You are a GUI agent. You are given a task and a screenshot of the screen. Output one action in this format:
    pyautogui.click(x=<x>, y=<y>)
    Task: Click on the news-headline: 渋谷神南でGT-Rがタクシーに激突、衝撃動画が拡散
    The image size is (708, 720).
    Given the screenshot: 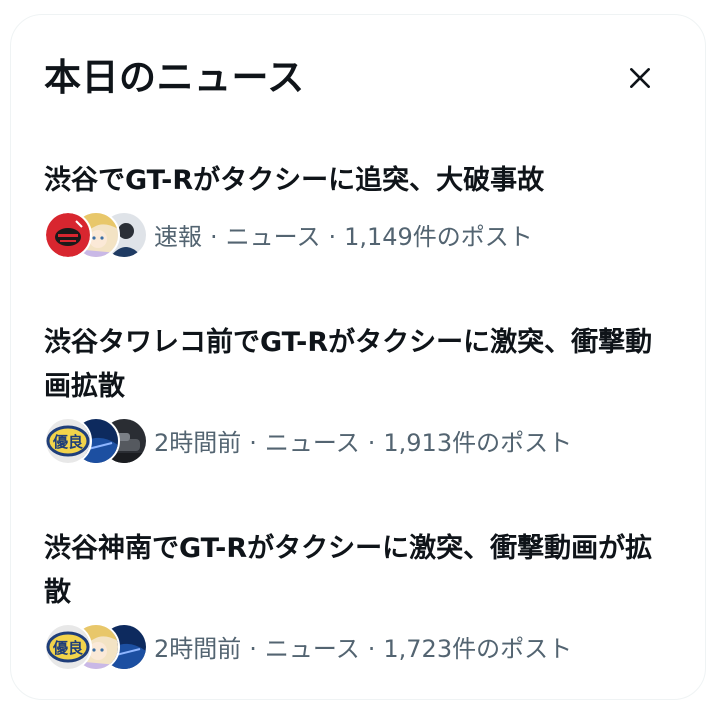 What is the action you would take?
    pyautogui.click(x=348, y=570)
    